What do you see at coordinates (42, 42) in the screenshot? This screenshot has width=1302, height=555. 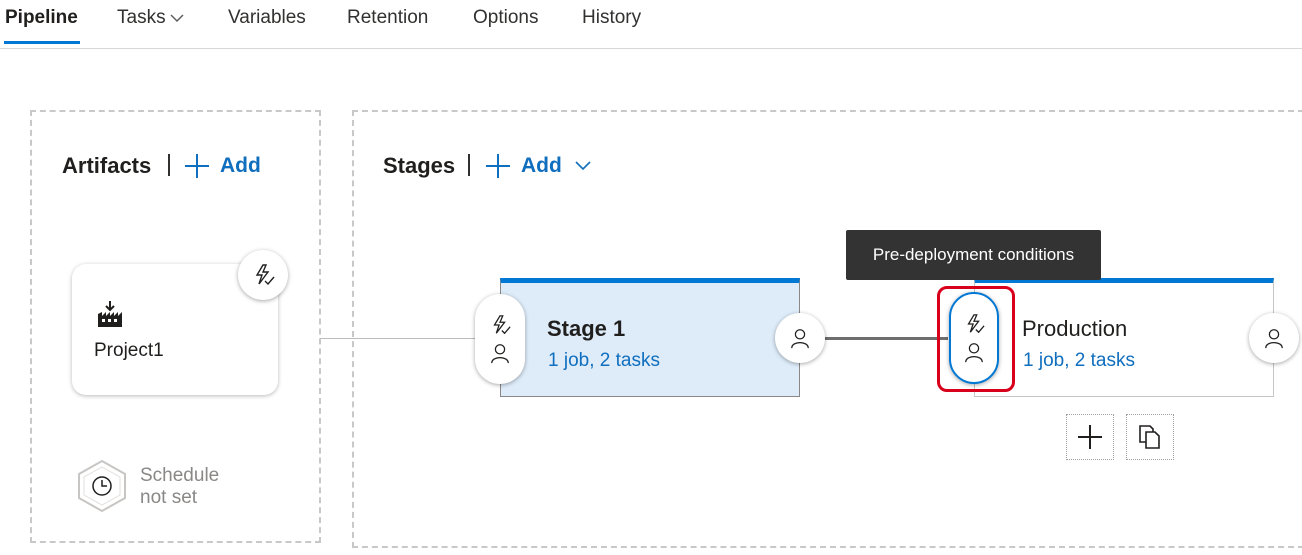 I see `active-tab-indicator` at bounding box center [42, 42].